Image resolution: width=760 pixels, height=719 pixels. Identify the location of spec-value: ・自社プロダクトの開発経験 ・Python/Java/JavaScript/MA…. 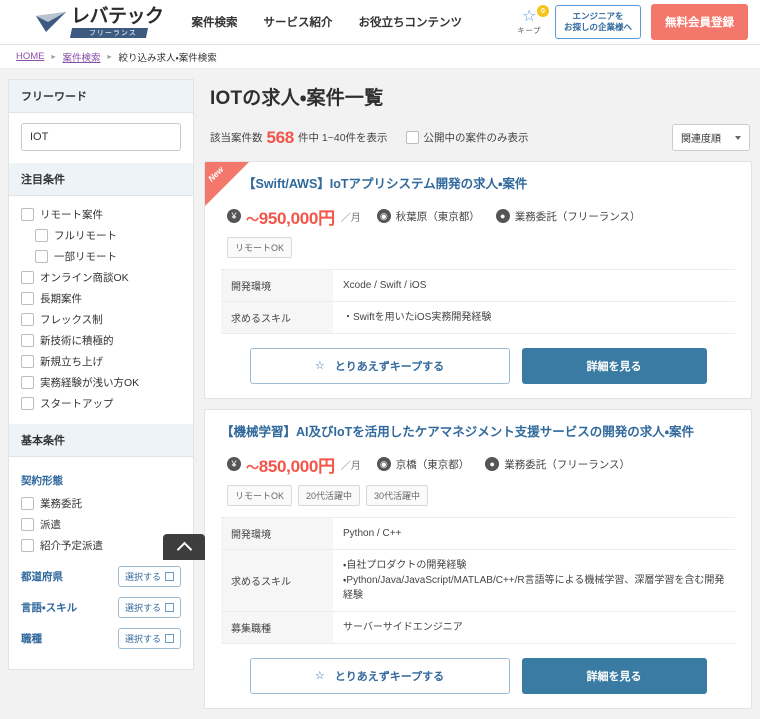
(534, 580).